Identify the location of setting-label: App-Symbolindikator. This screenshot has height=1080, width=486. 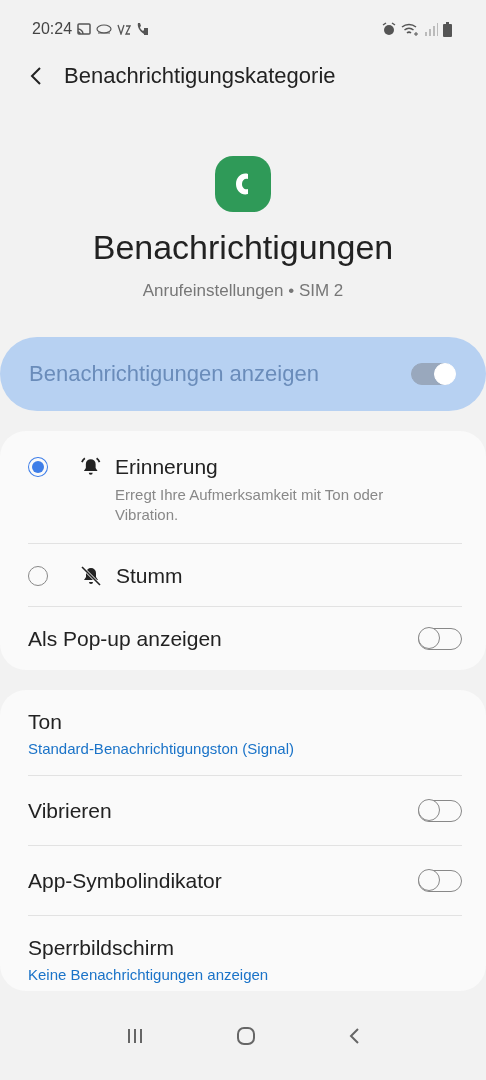
(125, 880).